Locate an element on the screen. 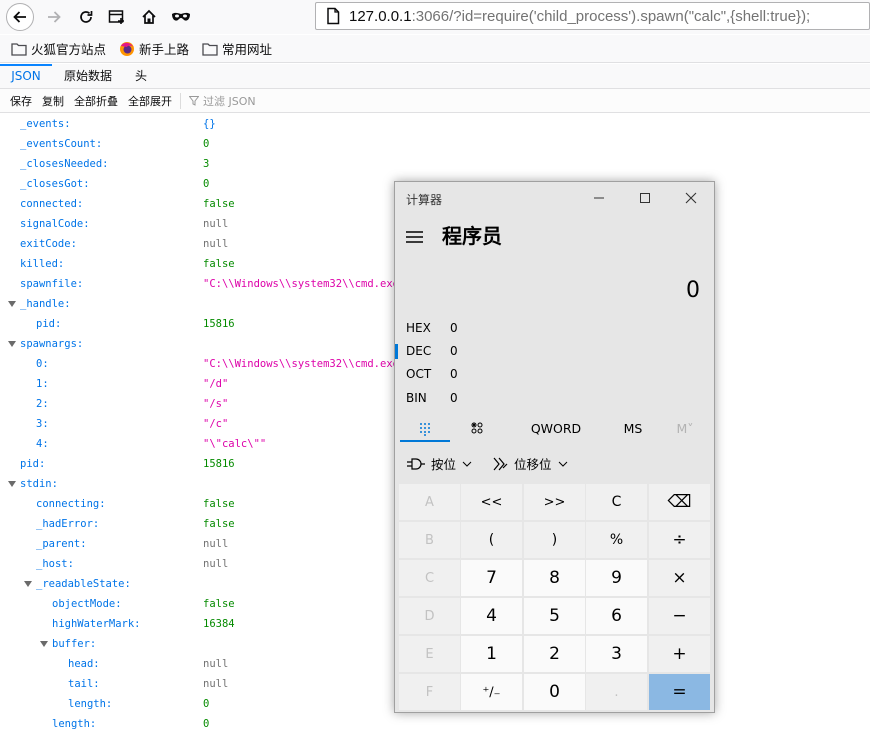 This screenshot has height=731, width=870. hamburger-icon is located at coordinates (414, 237).